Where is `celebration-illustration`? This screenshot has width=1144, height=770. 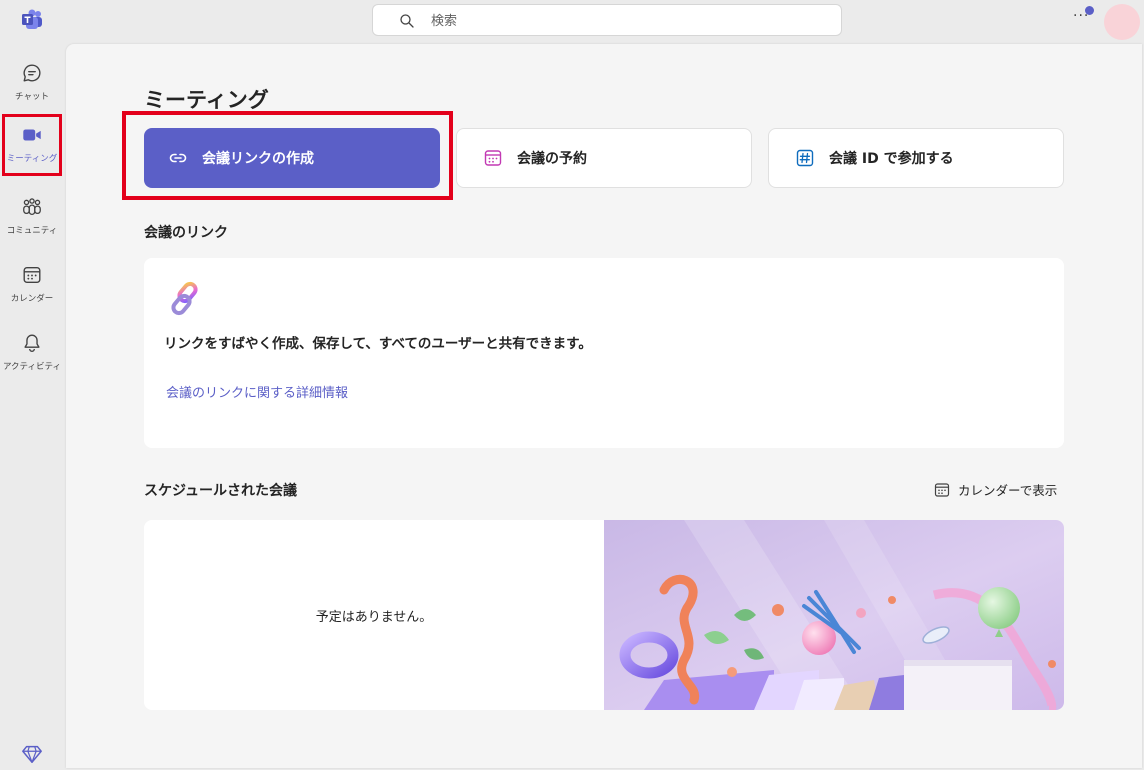 celebration-illustration is located at coordinates (834, 615).